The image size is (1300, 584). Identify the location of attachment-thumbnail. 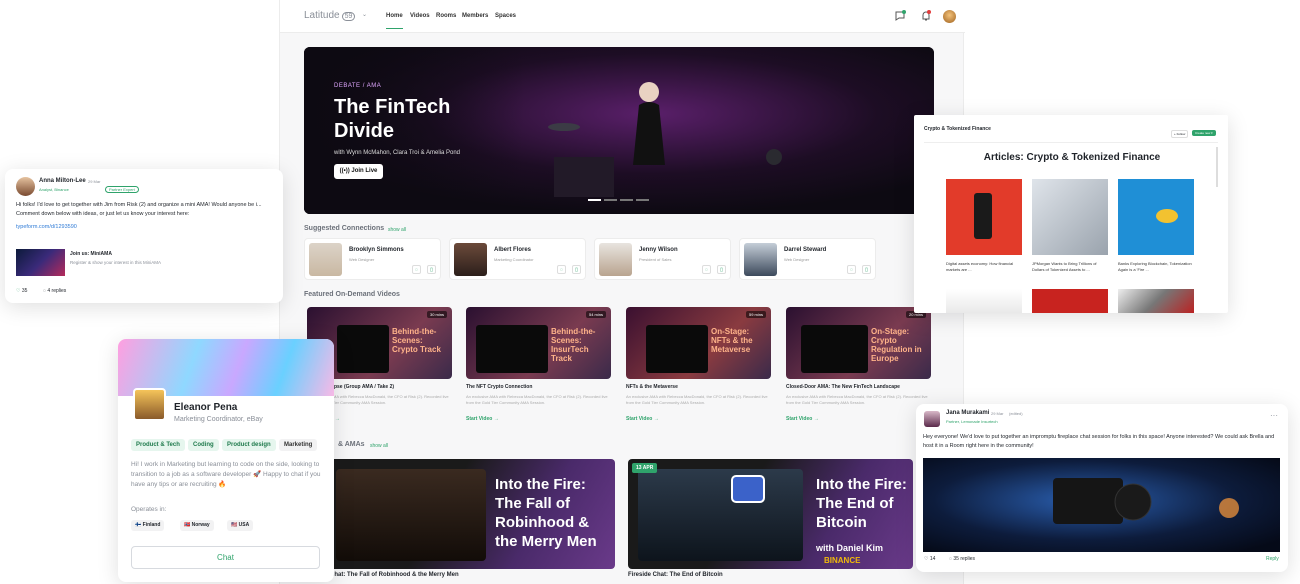
(40, 262).